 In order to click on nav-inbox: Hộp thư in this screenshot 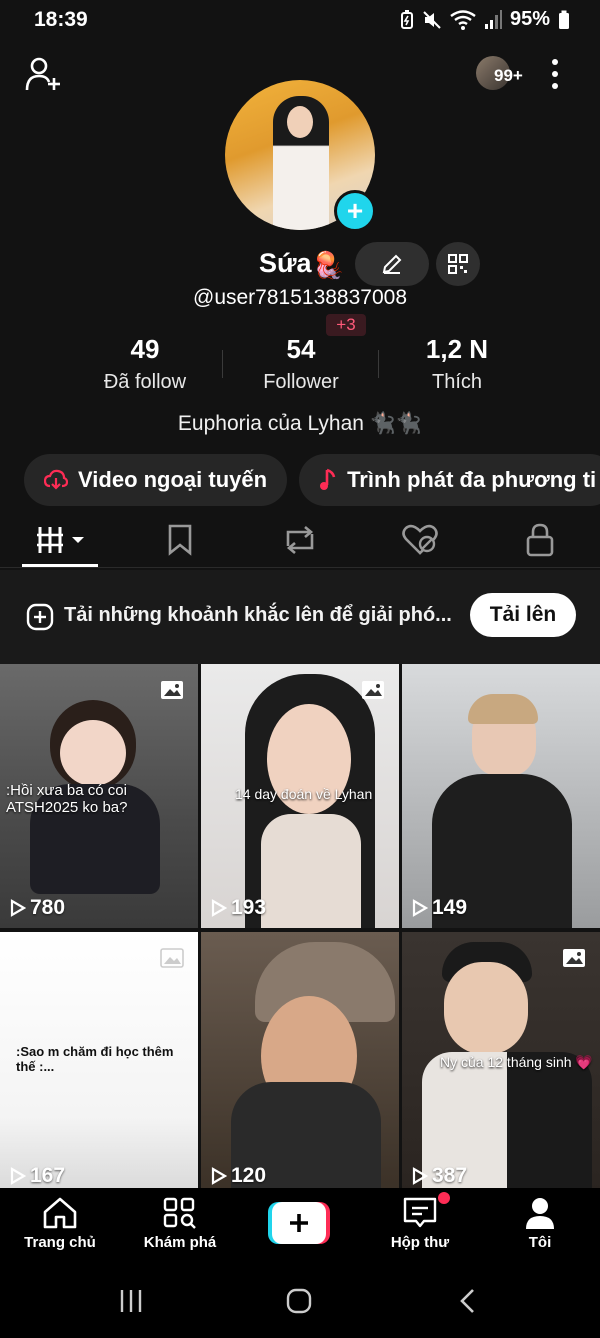, I will do `click(420, 1223)`.